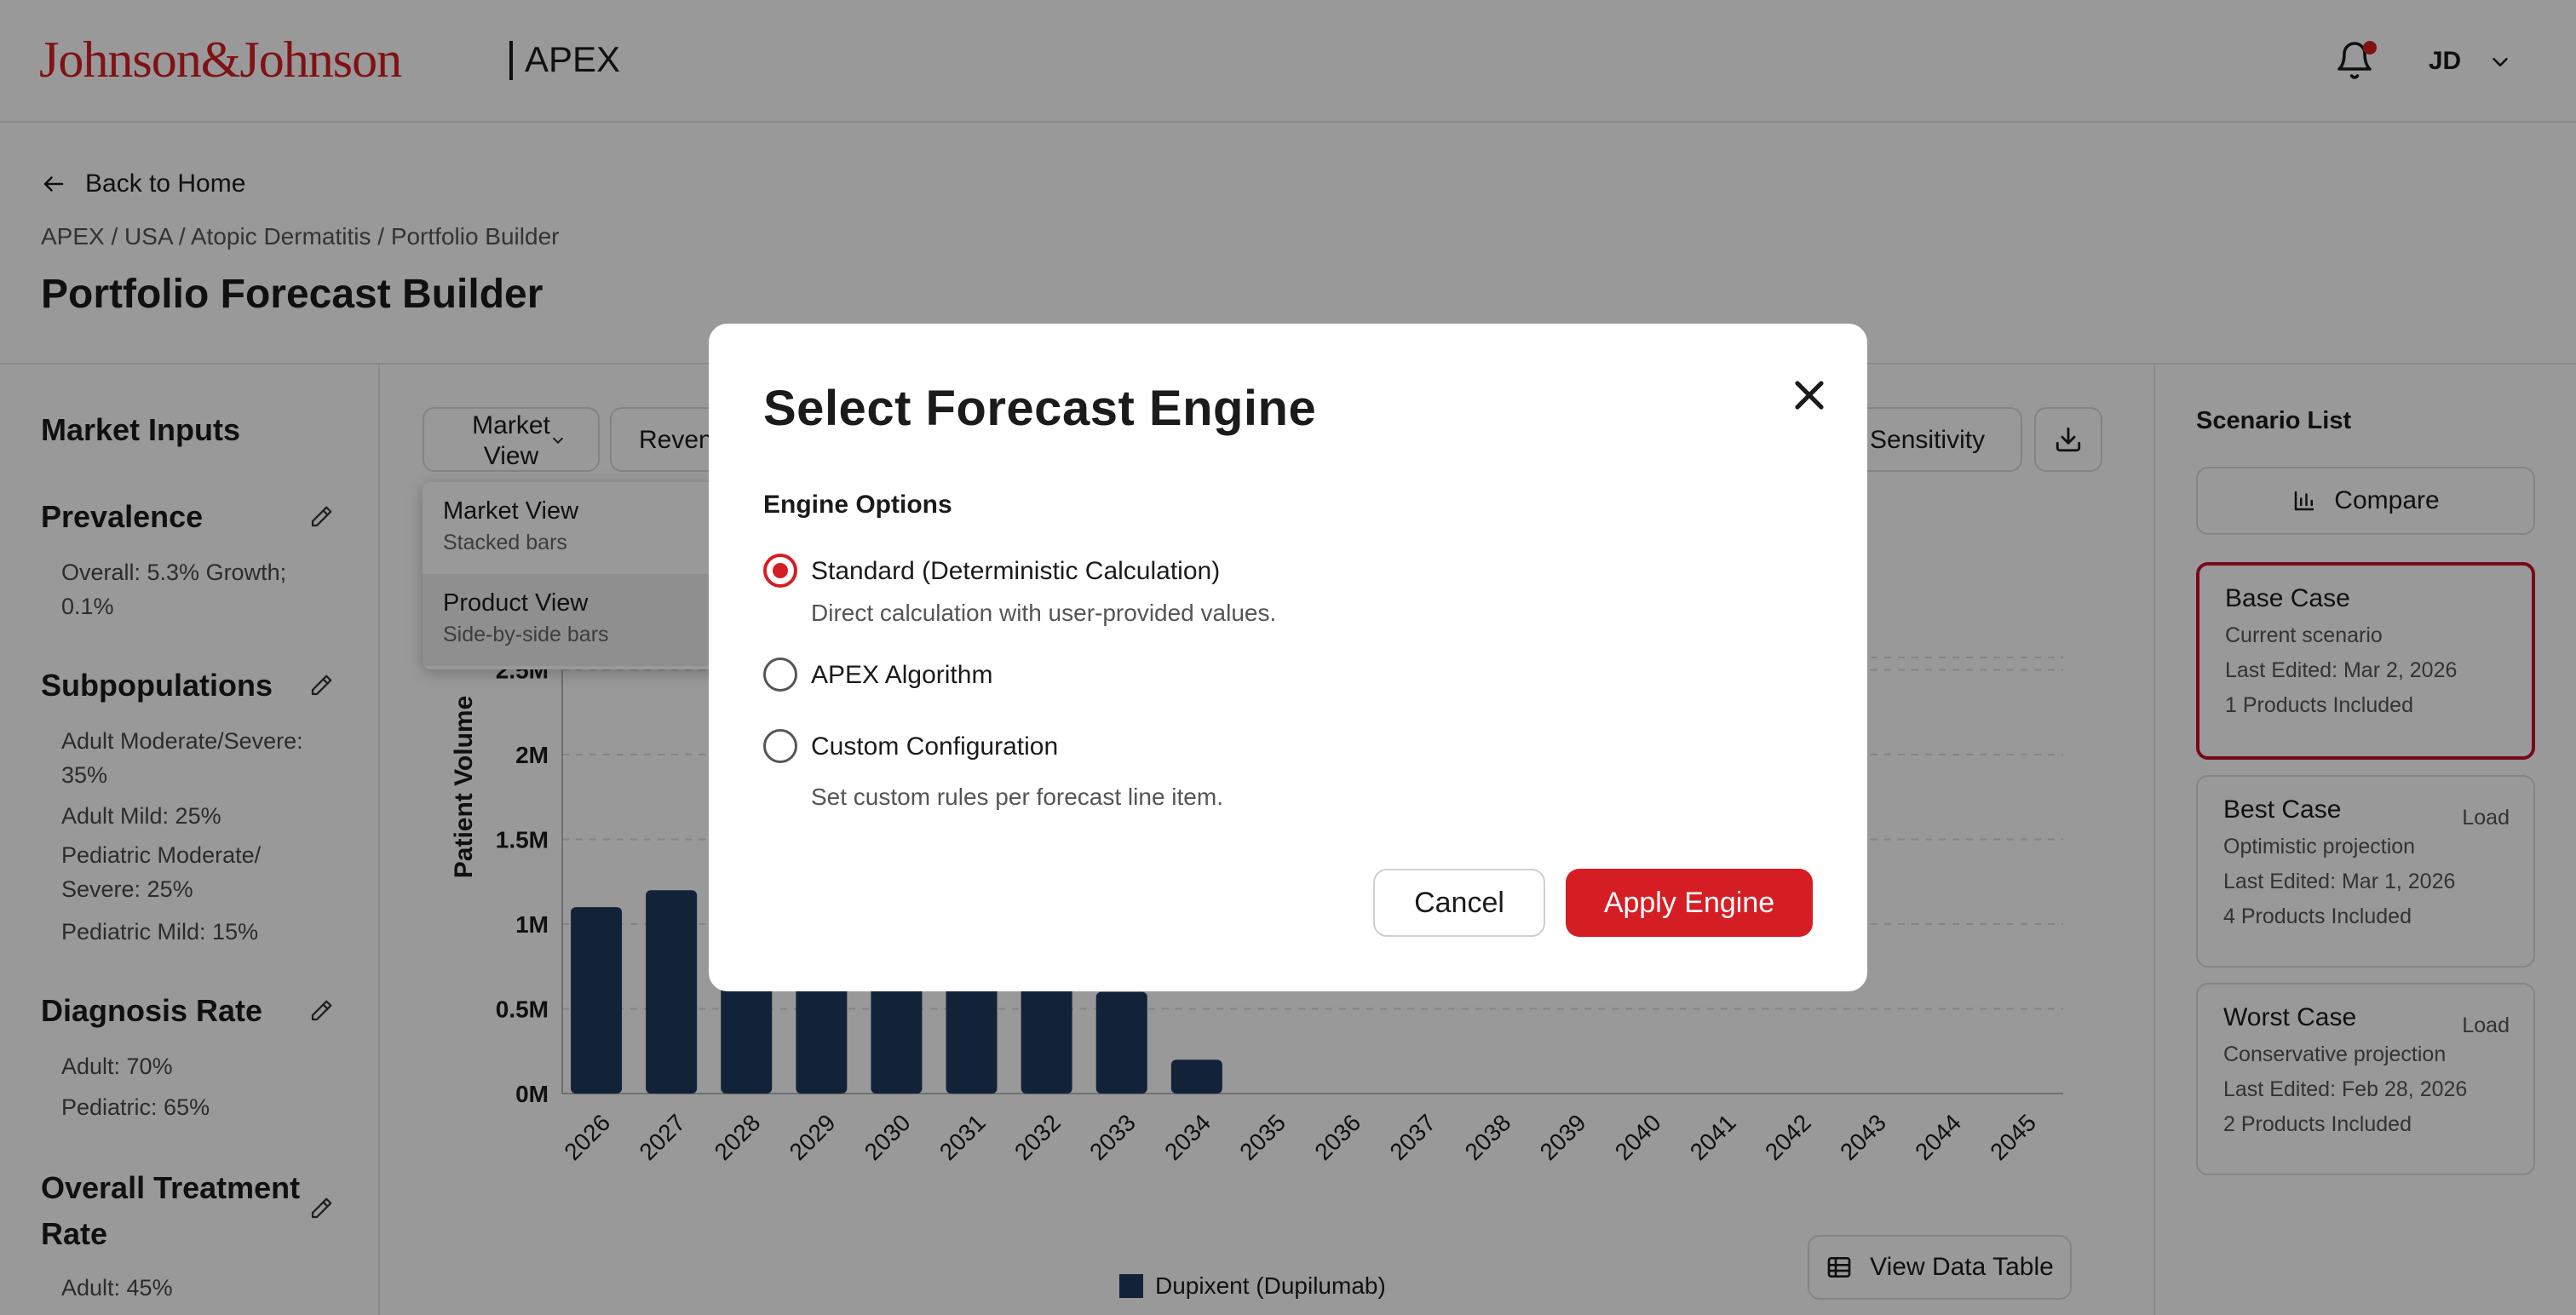 The image size is (2576, 1315). Describe the element at coordinates (1016, 571) in the screenshot. I see `option-label-standard: Standard (Deterministic Calculation)` at that location.